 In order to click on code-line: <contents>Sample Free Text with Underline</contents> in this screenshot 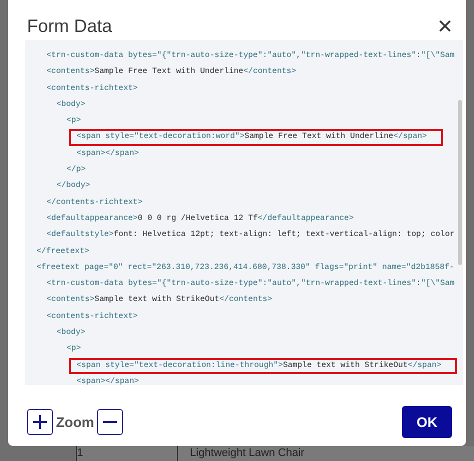, I will do `click(172, 72)`.